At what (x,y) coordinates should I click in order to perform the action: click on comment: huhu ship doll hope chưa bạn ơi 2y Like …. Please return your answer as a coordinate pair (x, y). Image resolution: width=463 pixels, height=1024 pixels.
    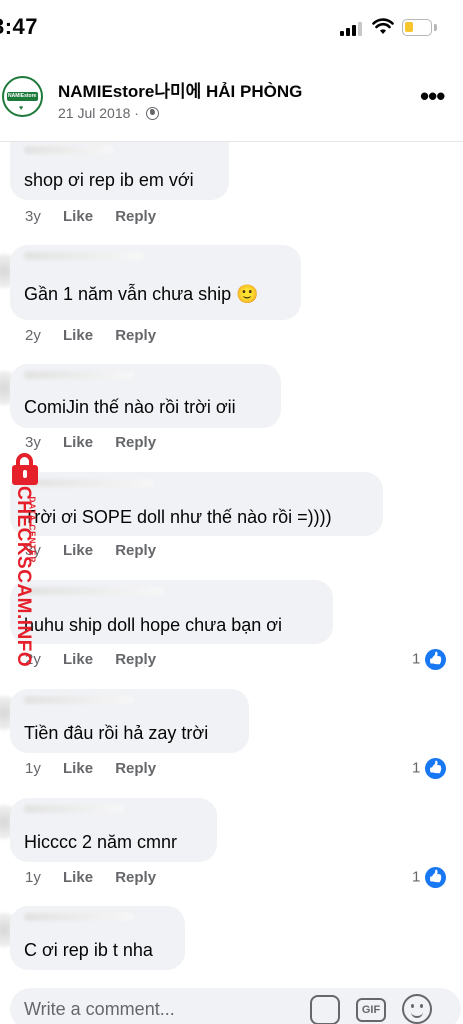
    Looking at the image, I should click on (231, 630).